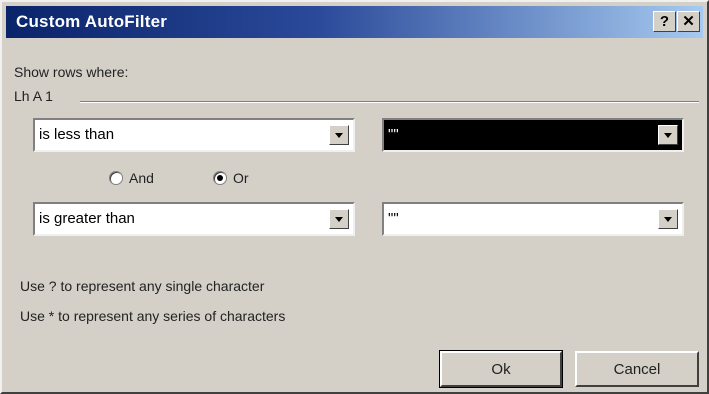  I want to click on radio-checked-icon, so click(220, 178).